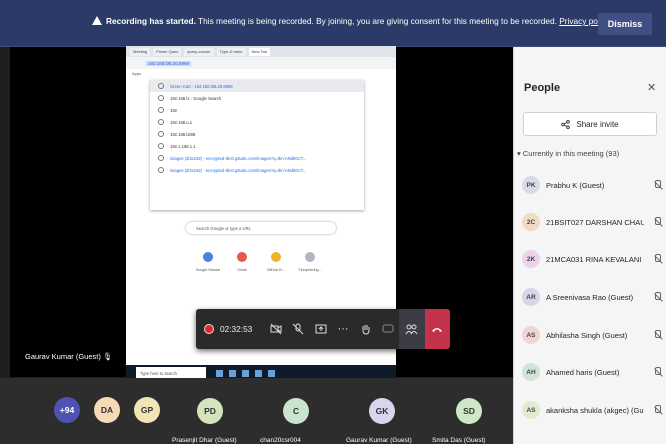  Describe the element at coordinates (257, 146) in the screenshot. I see `suggestion-row: 192.1.168.1.1` at that location.